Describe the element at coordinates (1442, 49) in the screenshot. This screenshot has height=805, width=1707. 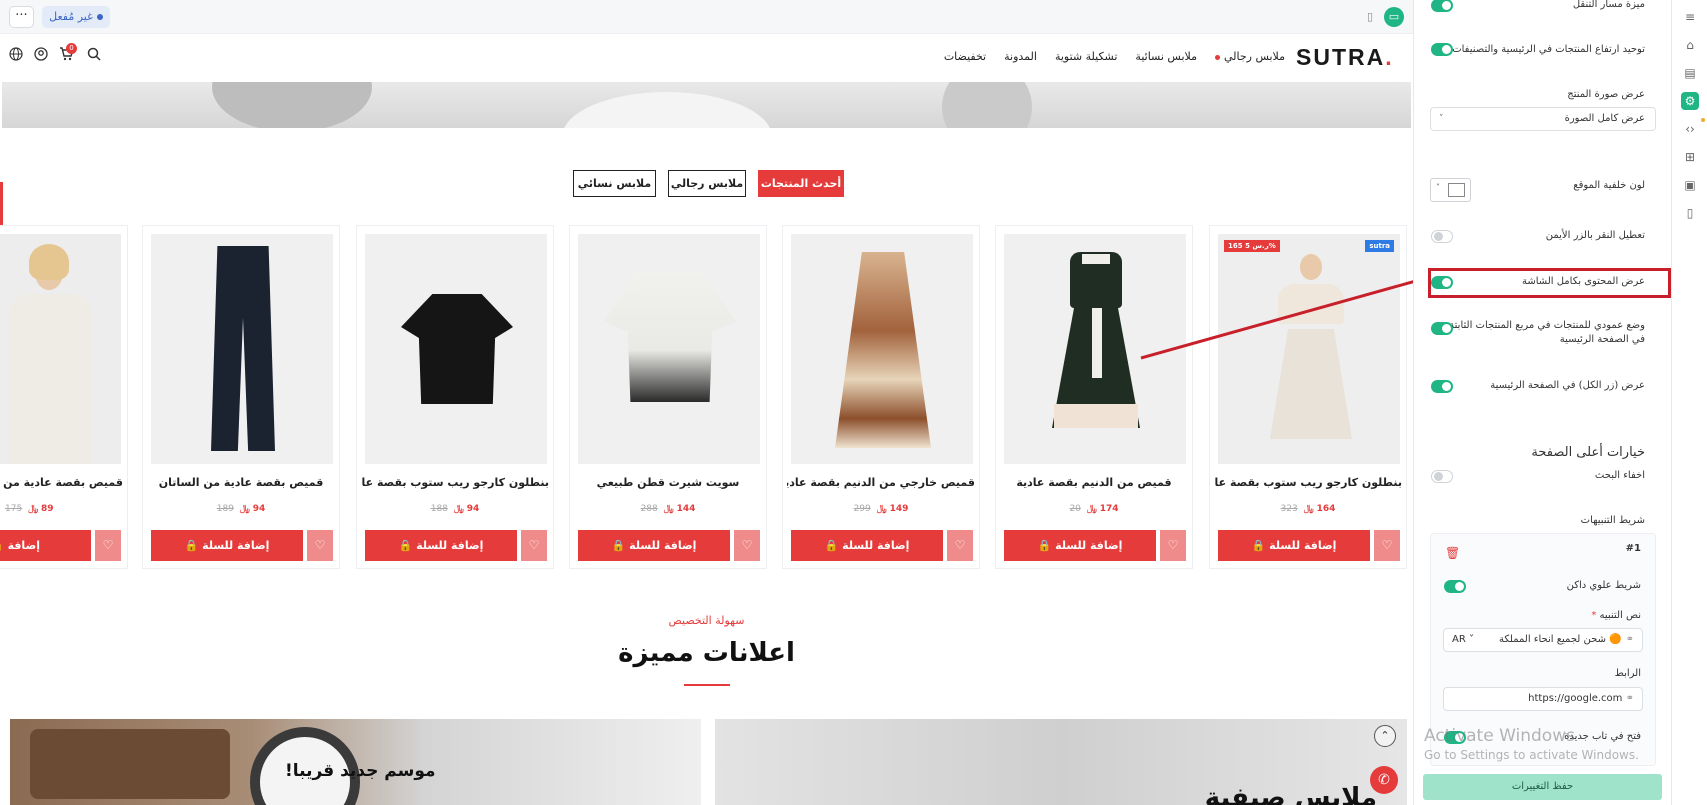
I see `unify-heights-toggle` at that location.